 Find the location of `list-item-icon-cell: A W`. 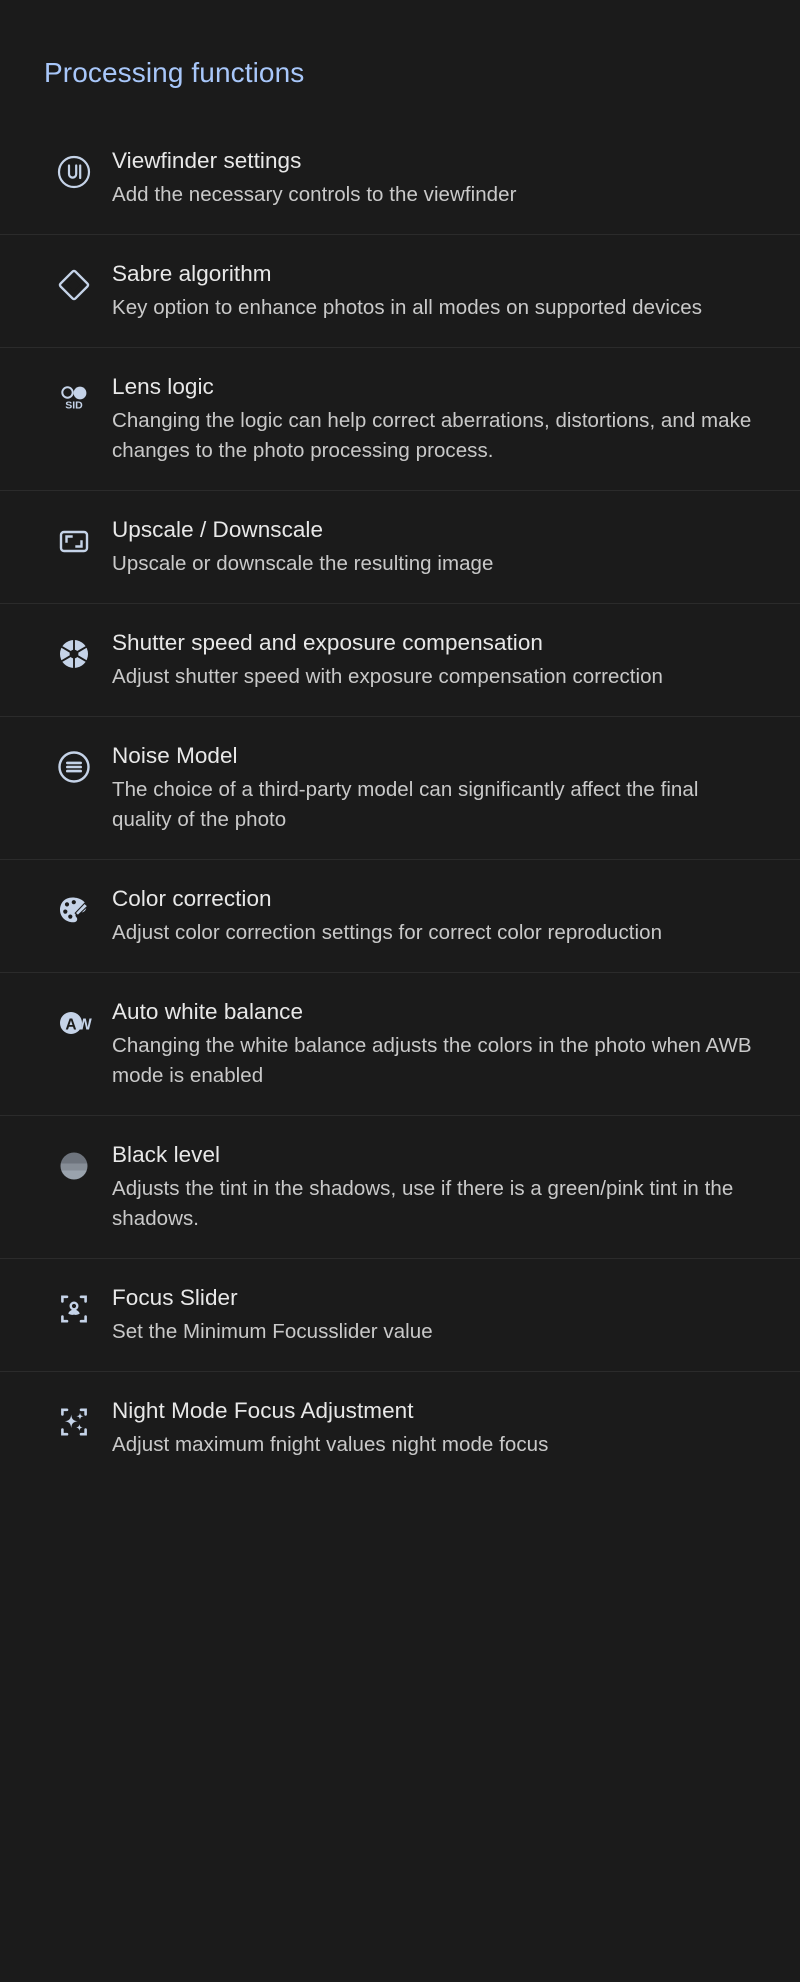

list-item-icon-cell: A W is located at coordinates (74, 1021).